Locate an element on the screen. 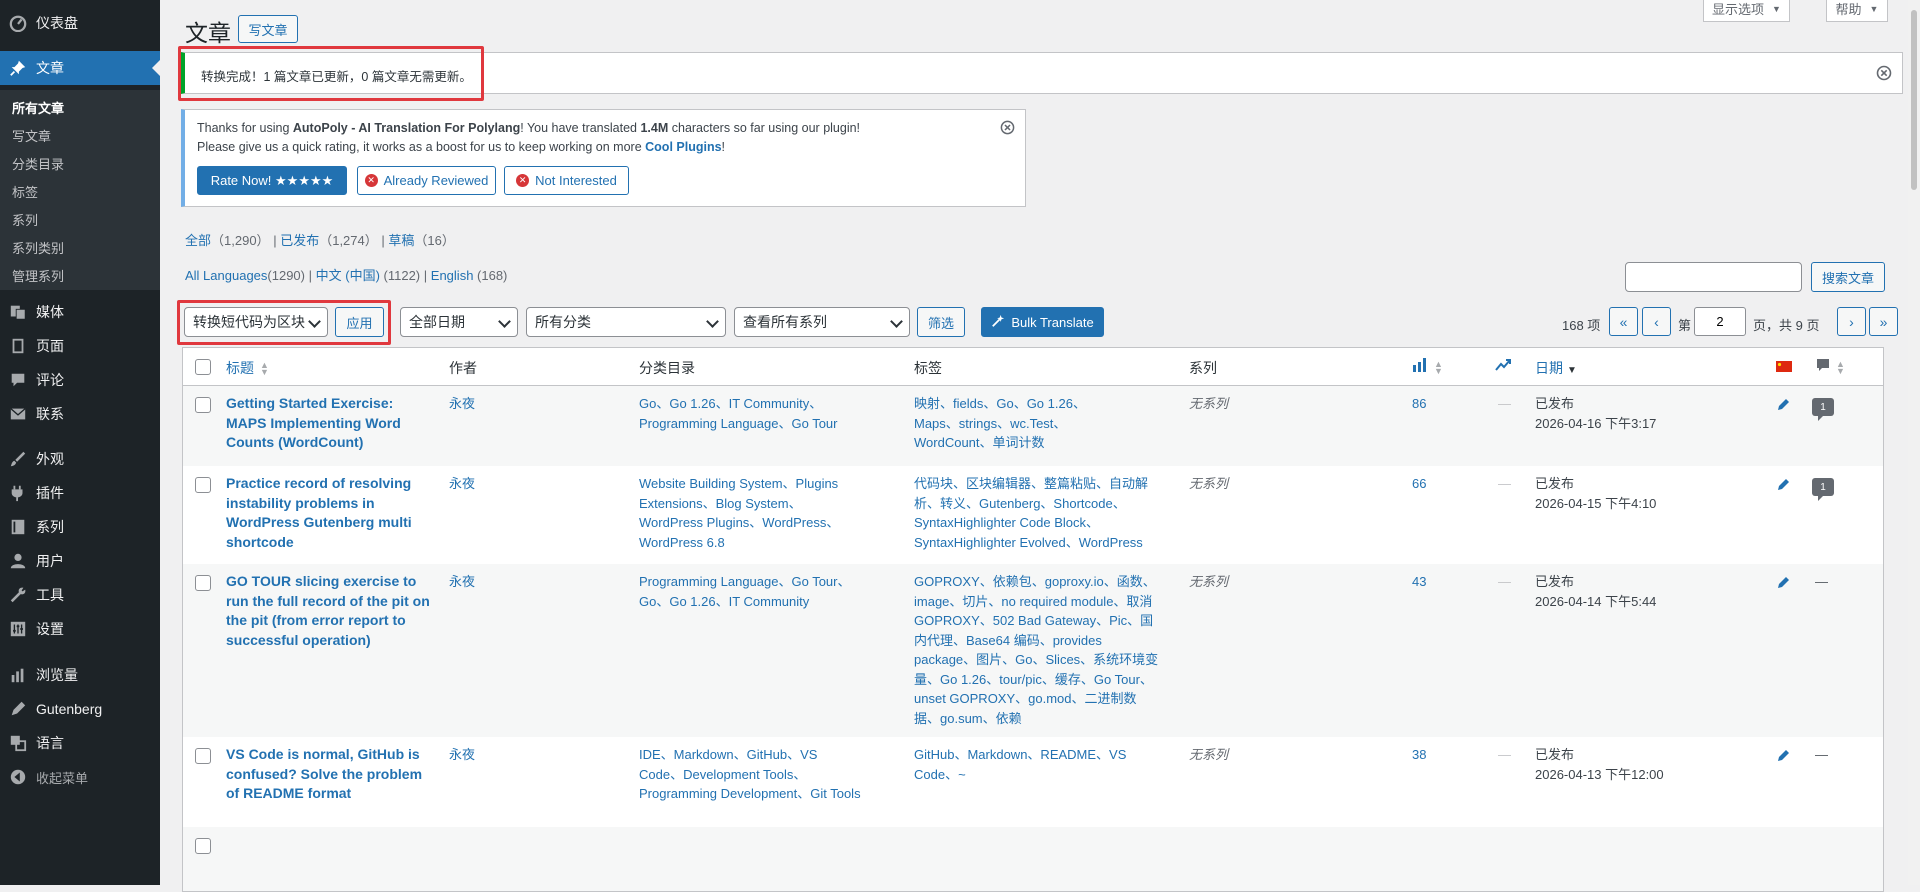 This screenshot has width=1920, height=892. not-interested-button: ✕ Not Interested is located at coordinates (566, 180).